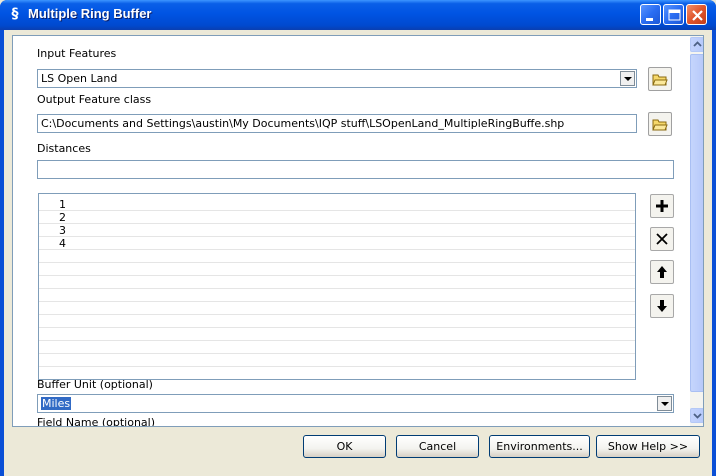 This screenshot has width=716, height=476. Describe the element at coordinates (437, 446) in the screenshot. I see `cancel-button: Cancel` at that location.